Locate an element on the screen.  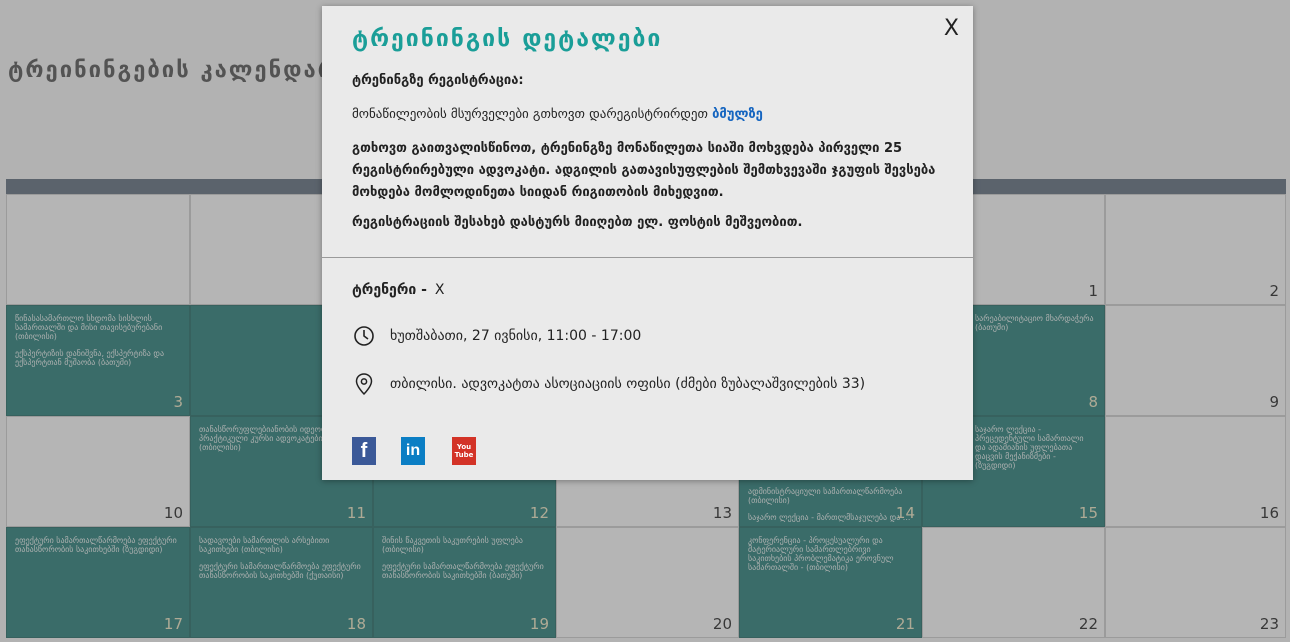
youtube-icon-bottom: Tube is located at coordinates (464, 455).